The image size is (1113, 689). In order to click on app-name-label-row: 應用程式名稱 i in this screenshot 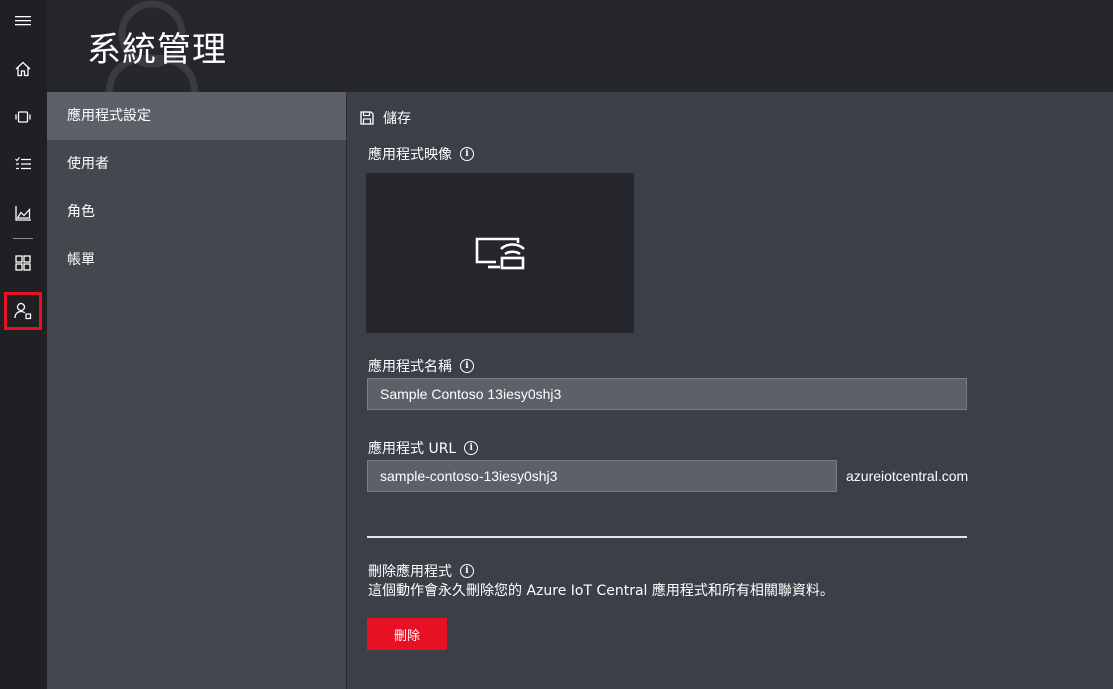, I will do `click(421, 366)`.